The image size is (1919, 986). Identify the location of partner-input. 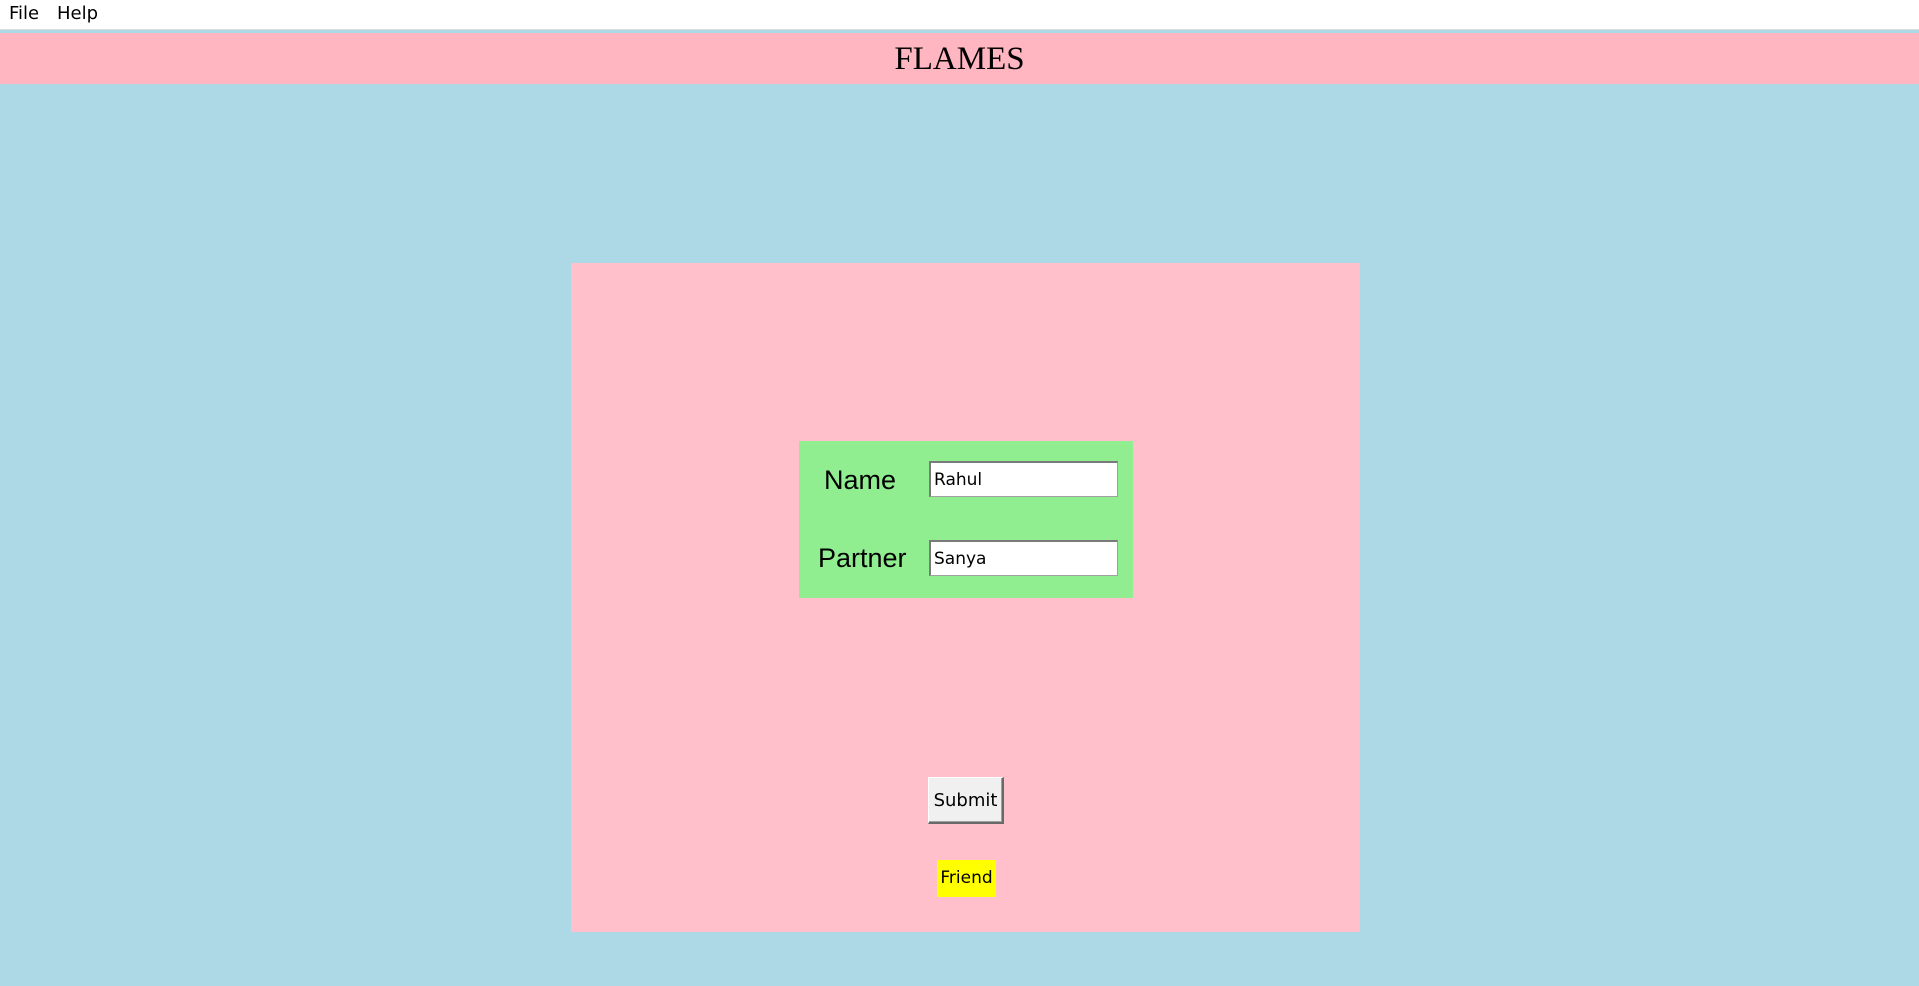
(1023, 558).